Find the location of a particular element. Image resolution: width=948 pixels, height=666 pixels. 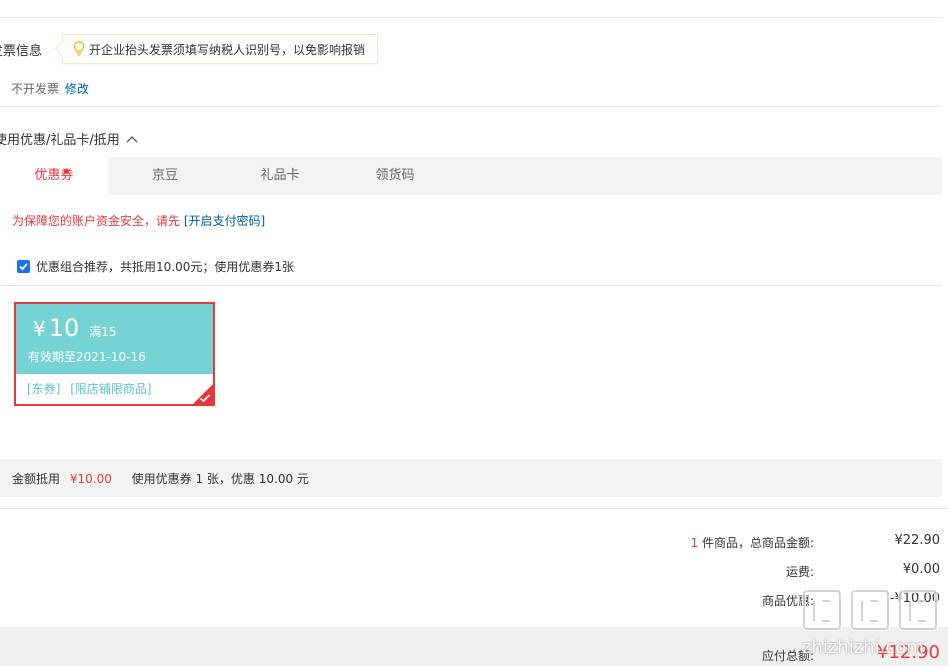

coupon-tags: [东券] [限店铺限商品] is located at coordinates (114, 389).